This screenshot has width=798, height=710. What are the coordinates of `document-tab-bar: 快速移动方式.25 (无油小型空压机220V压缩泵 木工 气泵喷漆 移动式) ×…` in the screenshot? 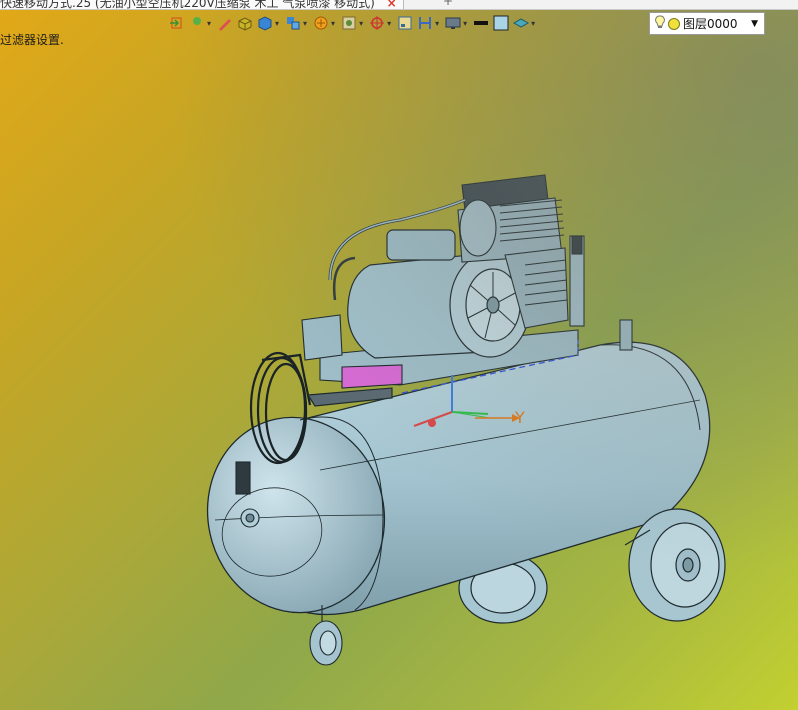 It's located at (399, 5).